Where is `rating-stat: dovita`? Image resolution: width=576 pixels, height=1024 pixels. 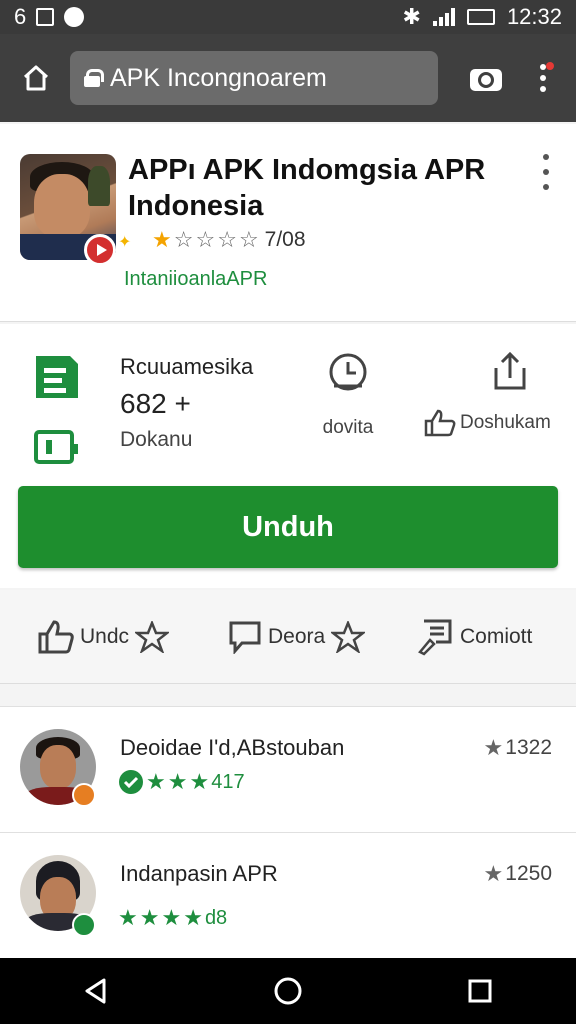
rating-stat: dovita is located at coordinates (348, 394).